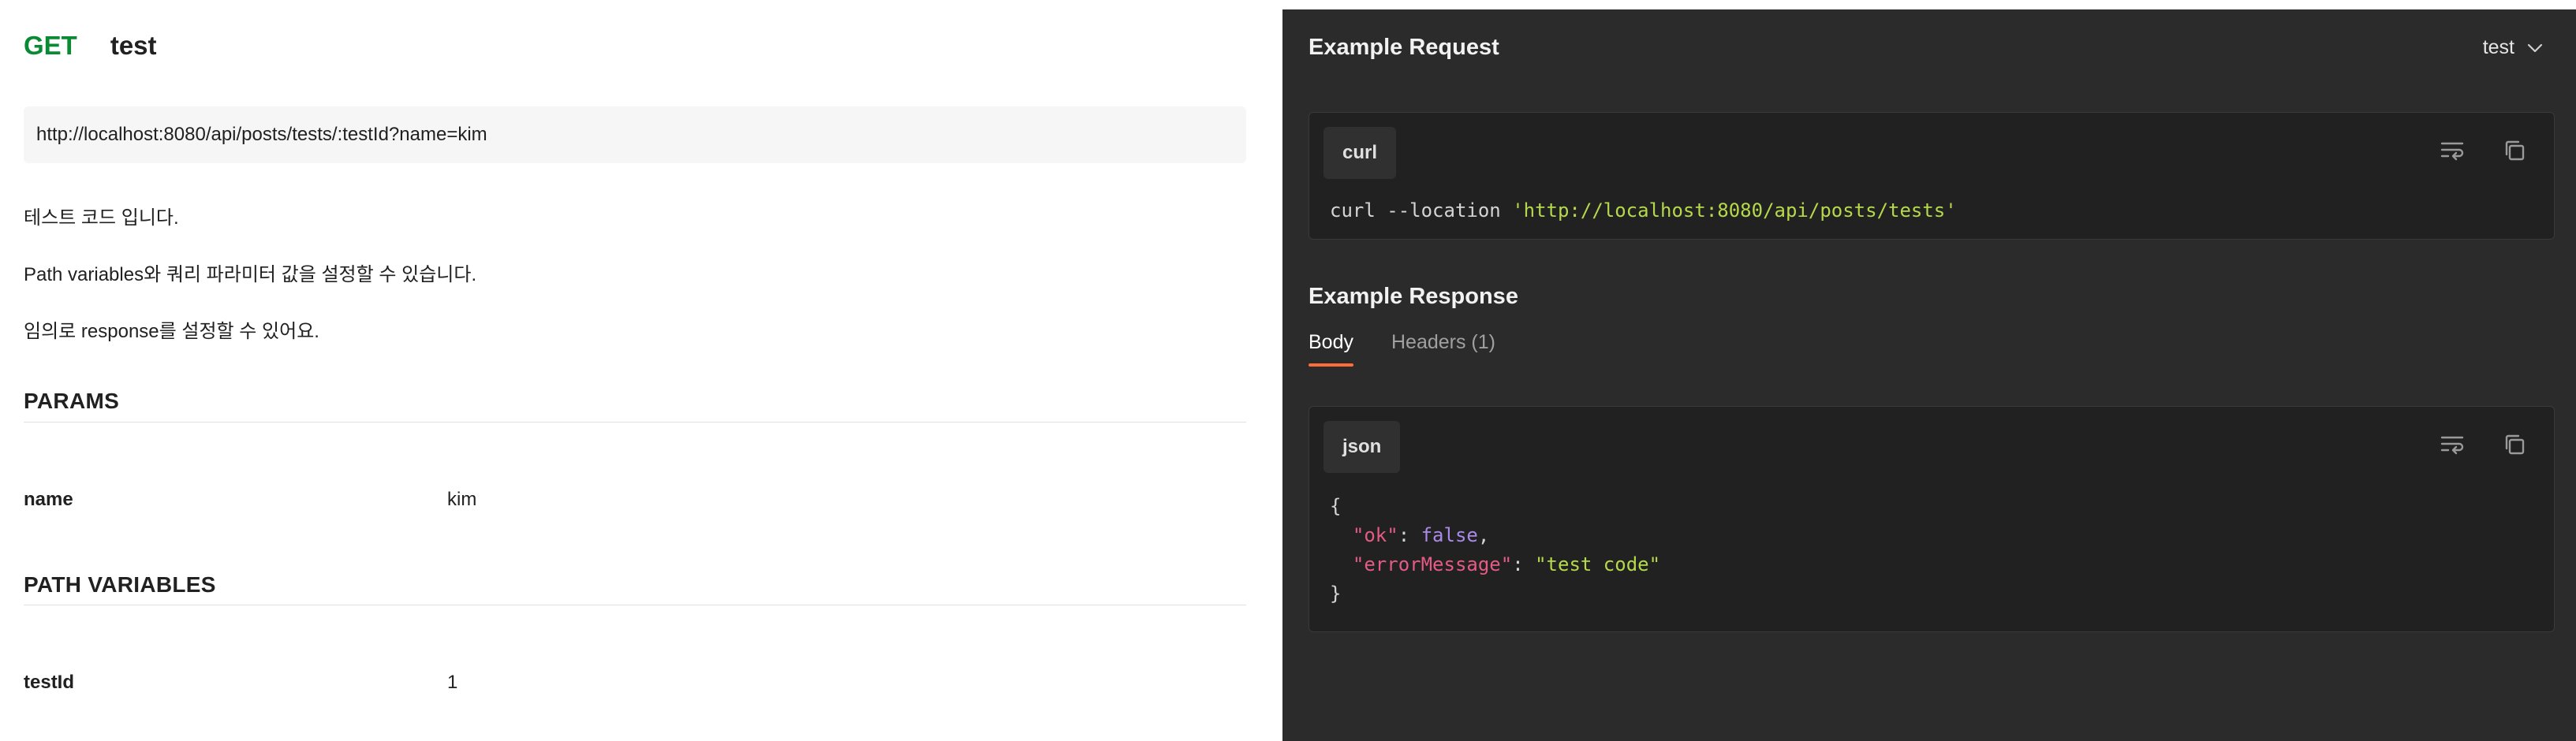 The image size is (2576, 741). I want to click on language-badge: json, so click(1362, 447).